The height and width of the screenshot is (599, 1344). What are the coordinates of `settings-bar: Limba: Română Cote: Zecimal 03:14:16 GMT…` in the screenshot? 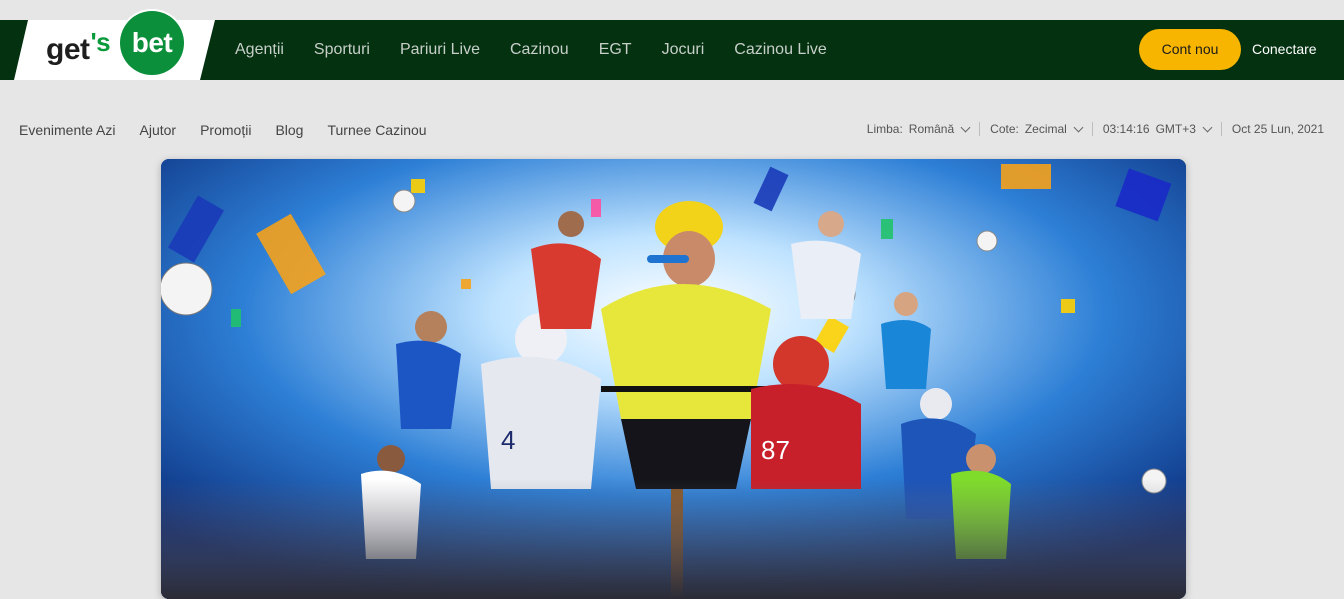 It's located at (1095, 129).